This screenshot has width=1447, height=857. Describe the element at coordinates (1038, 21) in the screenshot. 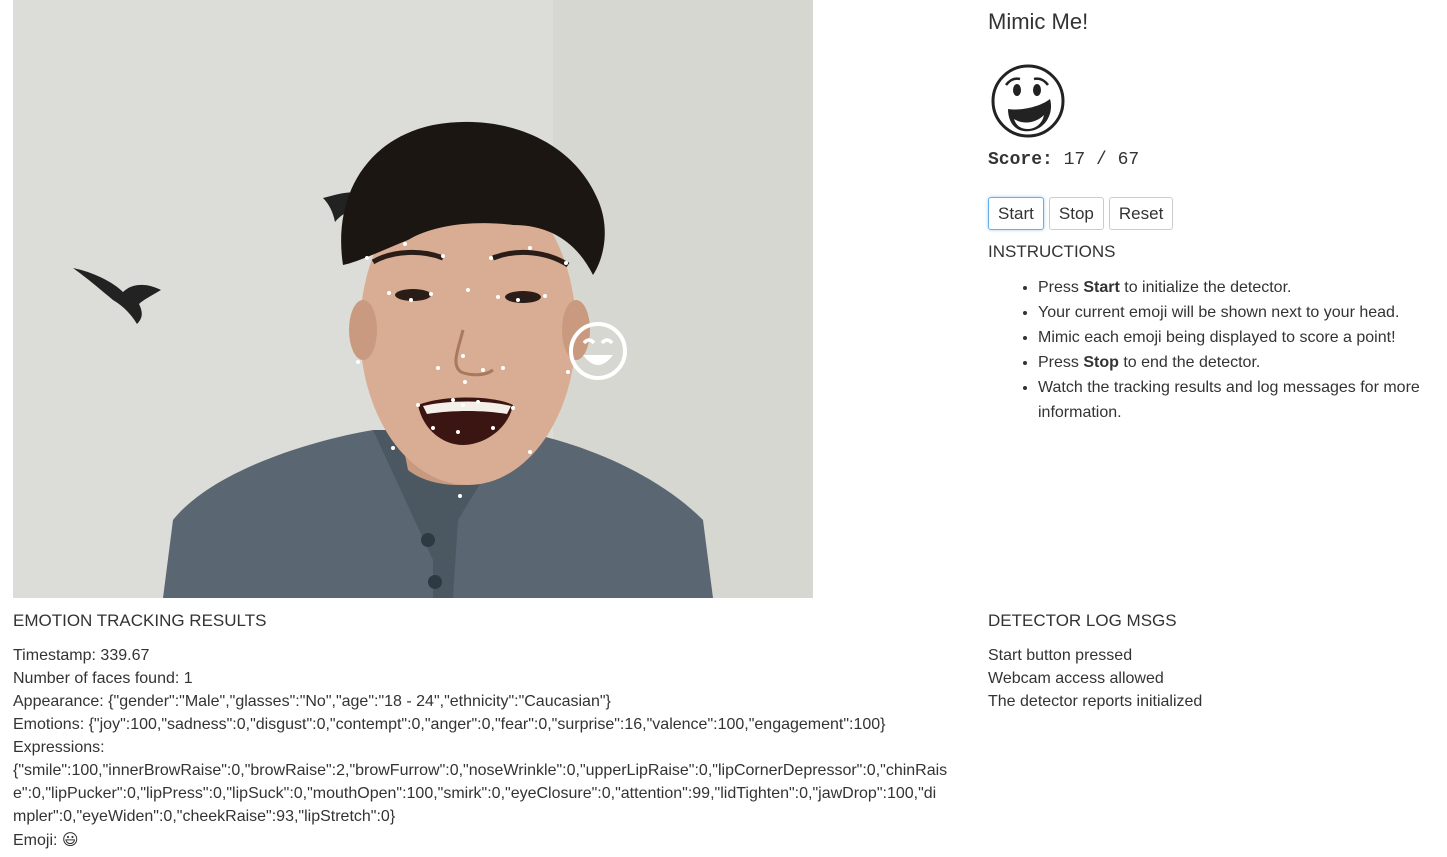

I see `app-title: Mimic Me!` at that location.